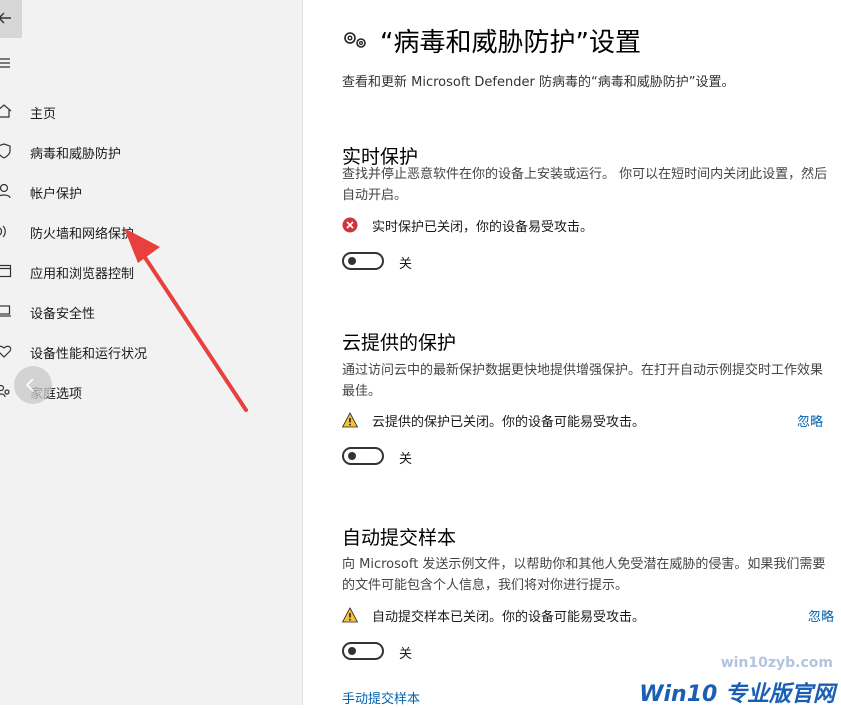 The image size is (841, 708). I want to click on section-title-cloud: 云提供的保护, so click(399, 343).